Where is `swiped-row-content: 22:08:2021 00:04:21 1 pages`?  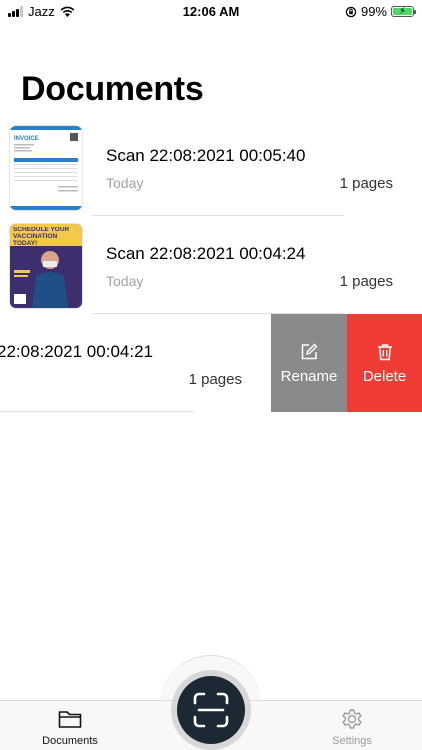
swiped-row-content: 22:08:2021 00:04:21 1 pages is located at coordinates (135, 363).